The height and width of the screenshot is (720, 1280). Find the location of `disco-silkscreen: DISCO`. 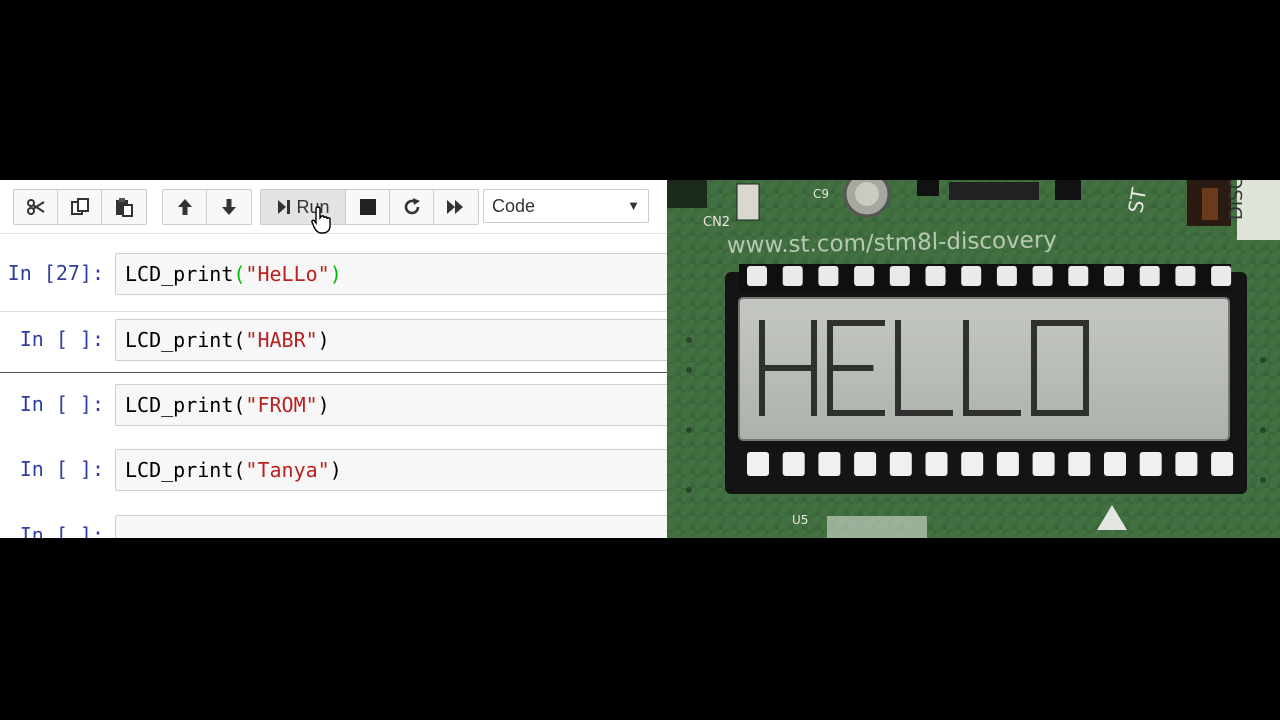

disco-silkscreen: DISCO is located at coordinates (1236, 200).